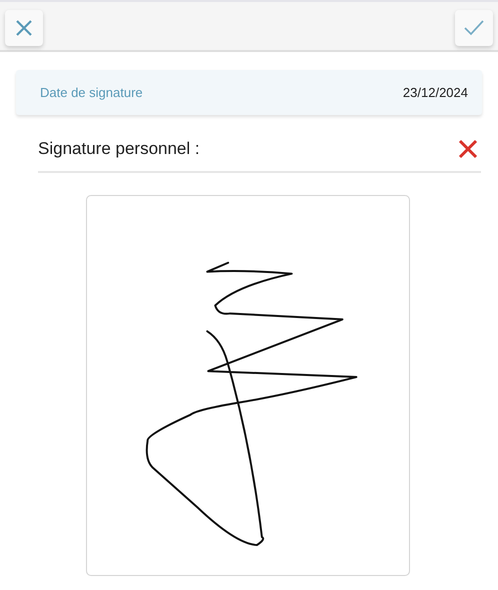 This screenshot has width=498, height=590. Describe the element at coordinates (119, 149) in the screenshot. I see `signature-label: Signature personnel :` at that location.